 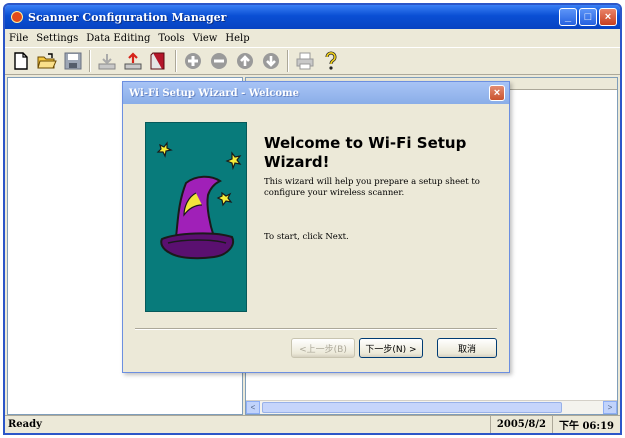 I want to click on save-icon, so click(x=73, y=61).